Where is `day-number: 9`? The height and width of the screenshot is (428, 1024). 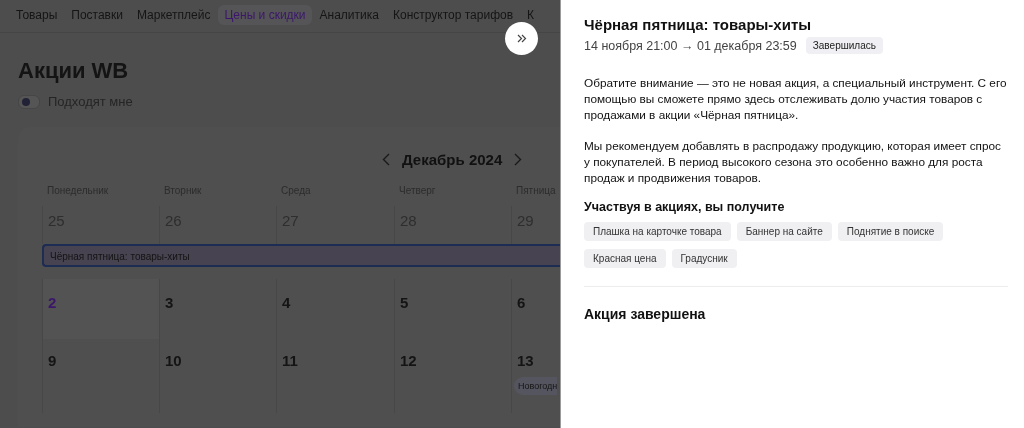 day-number: 9 is located at coordinates (101, 360).